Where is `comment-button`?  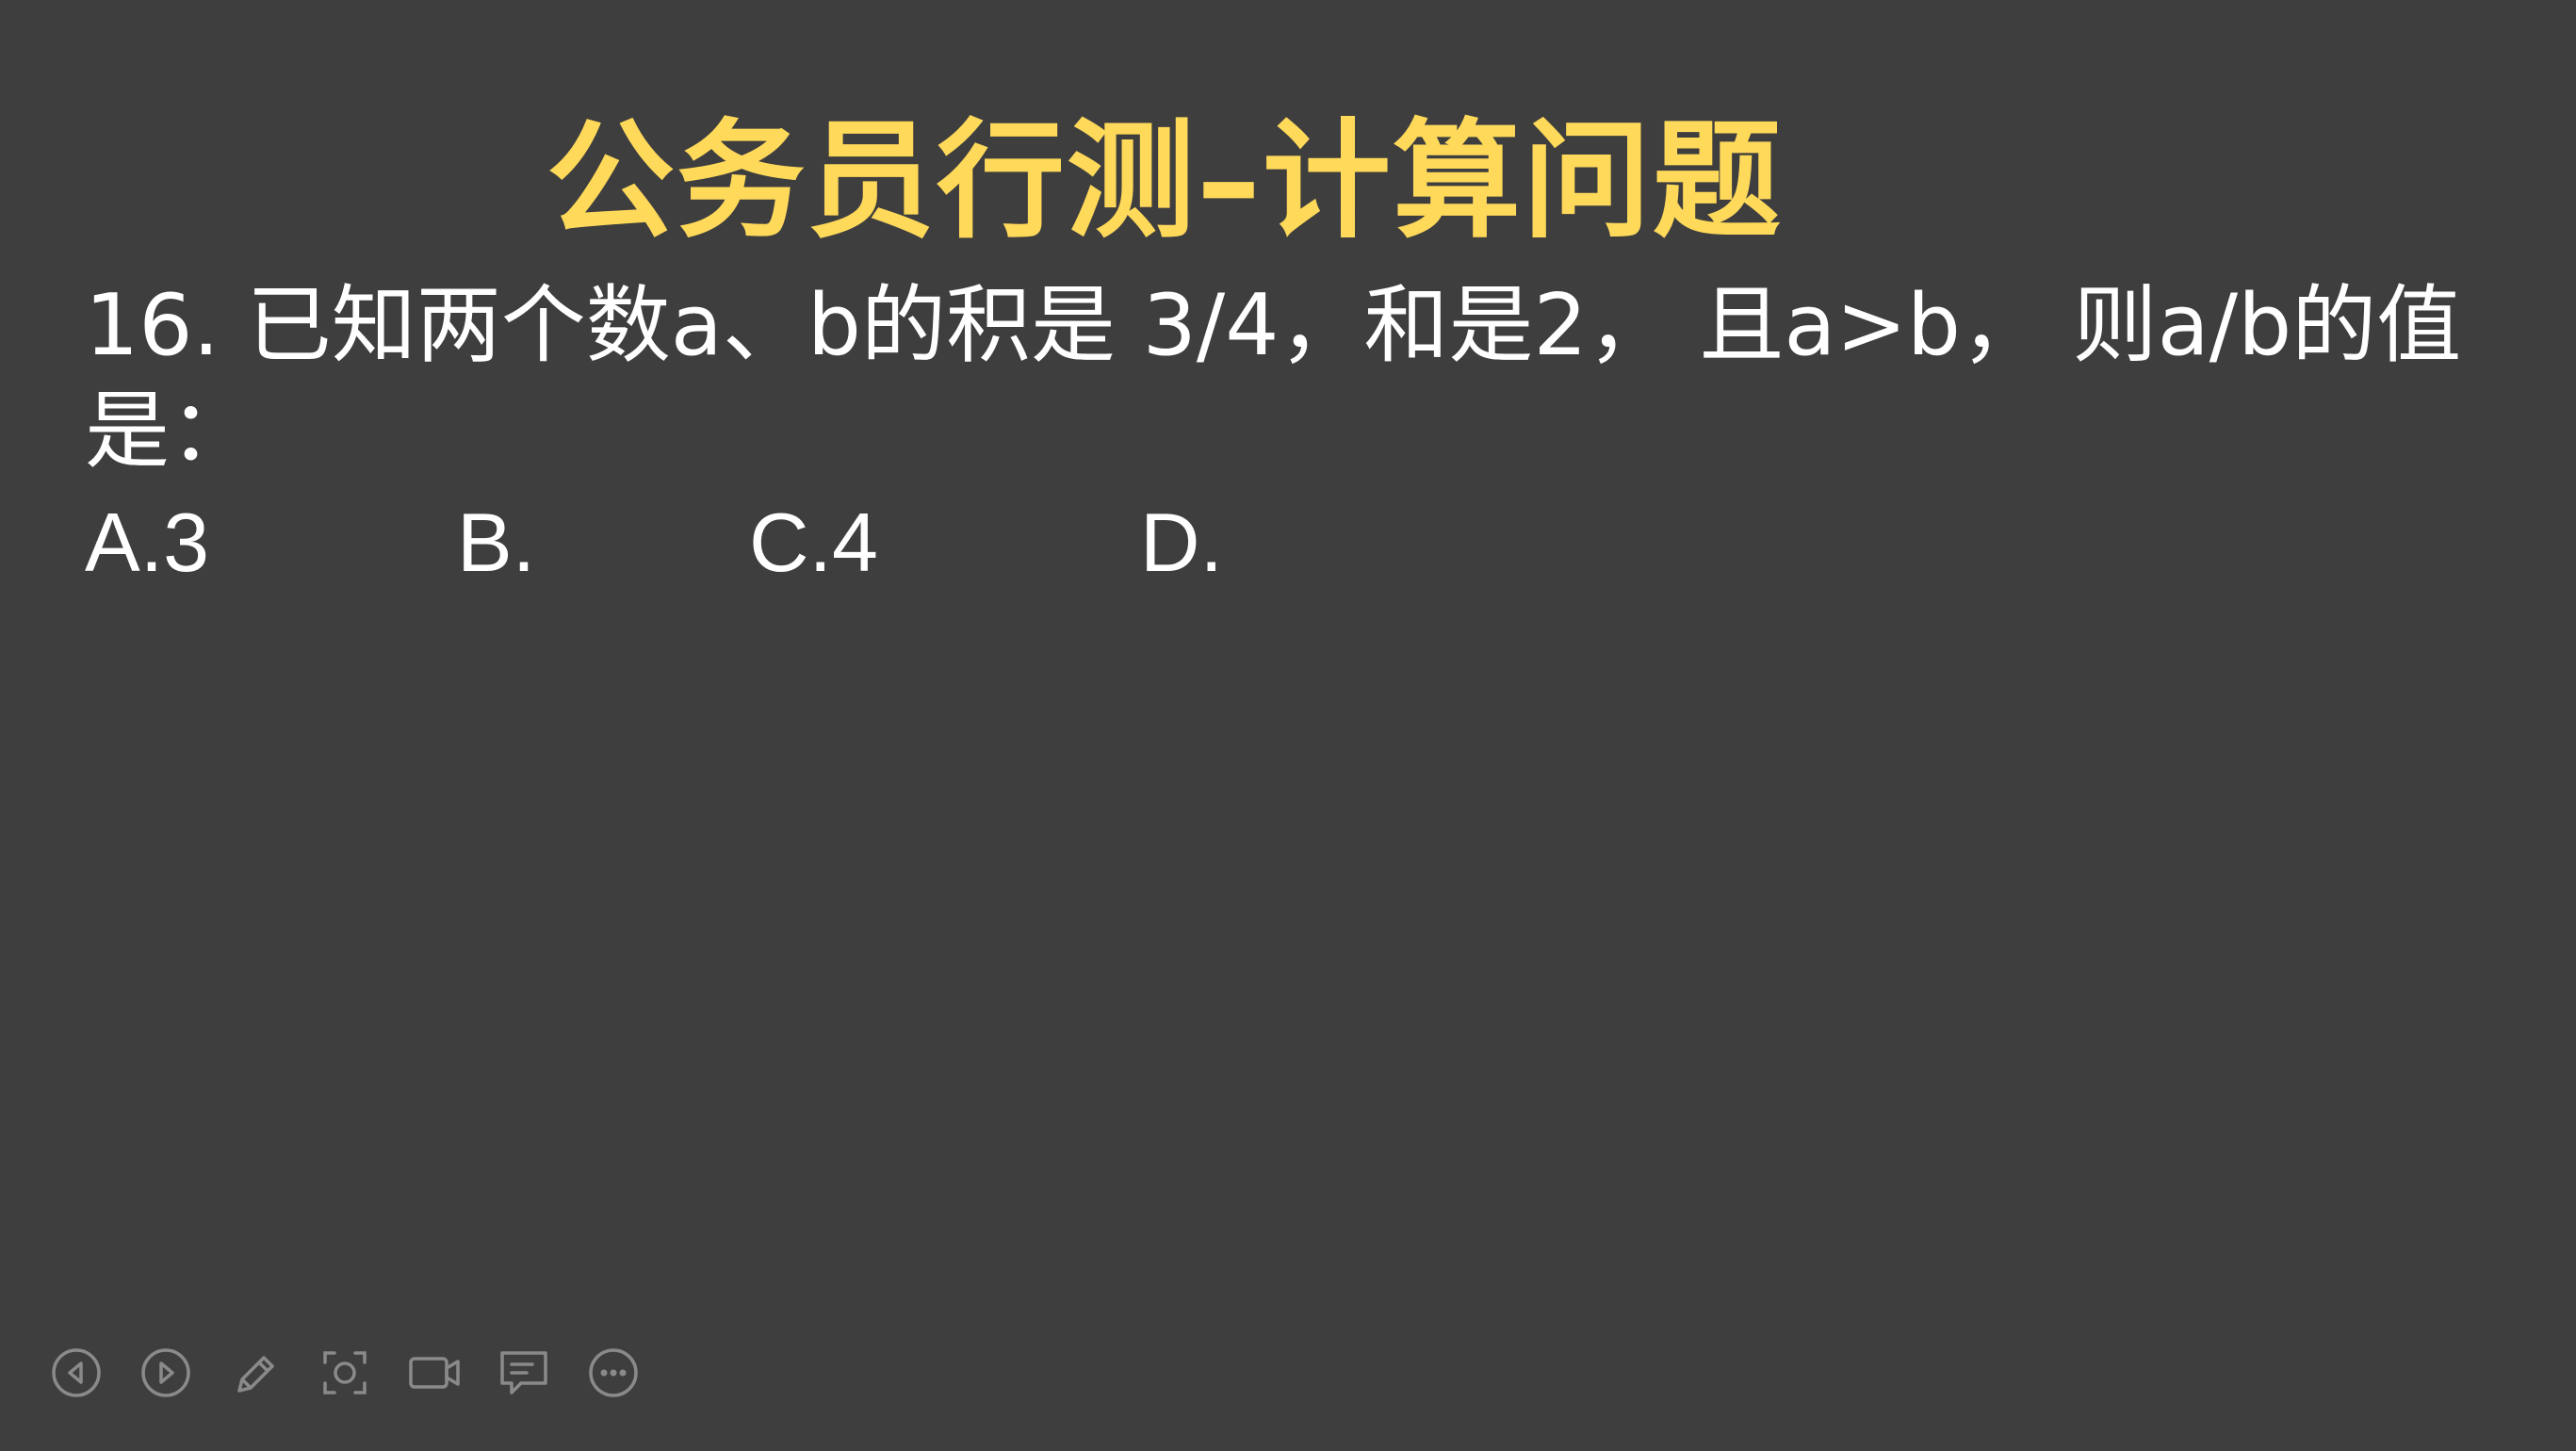
comment-button is located at coordinates (524, 1373).